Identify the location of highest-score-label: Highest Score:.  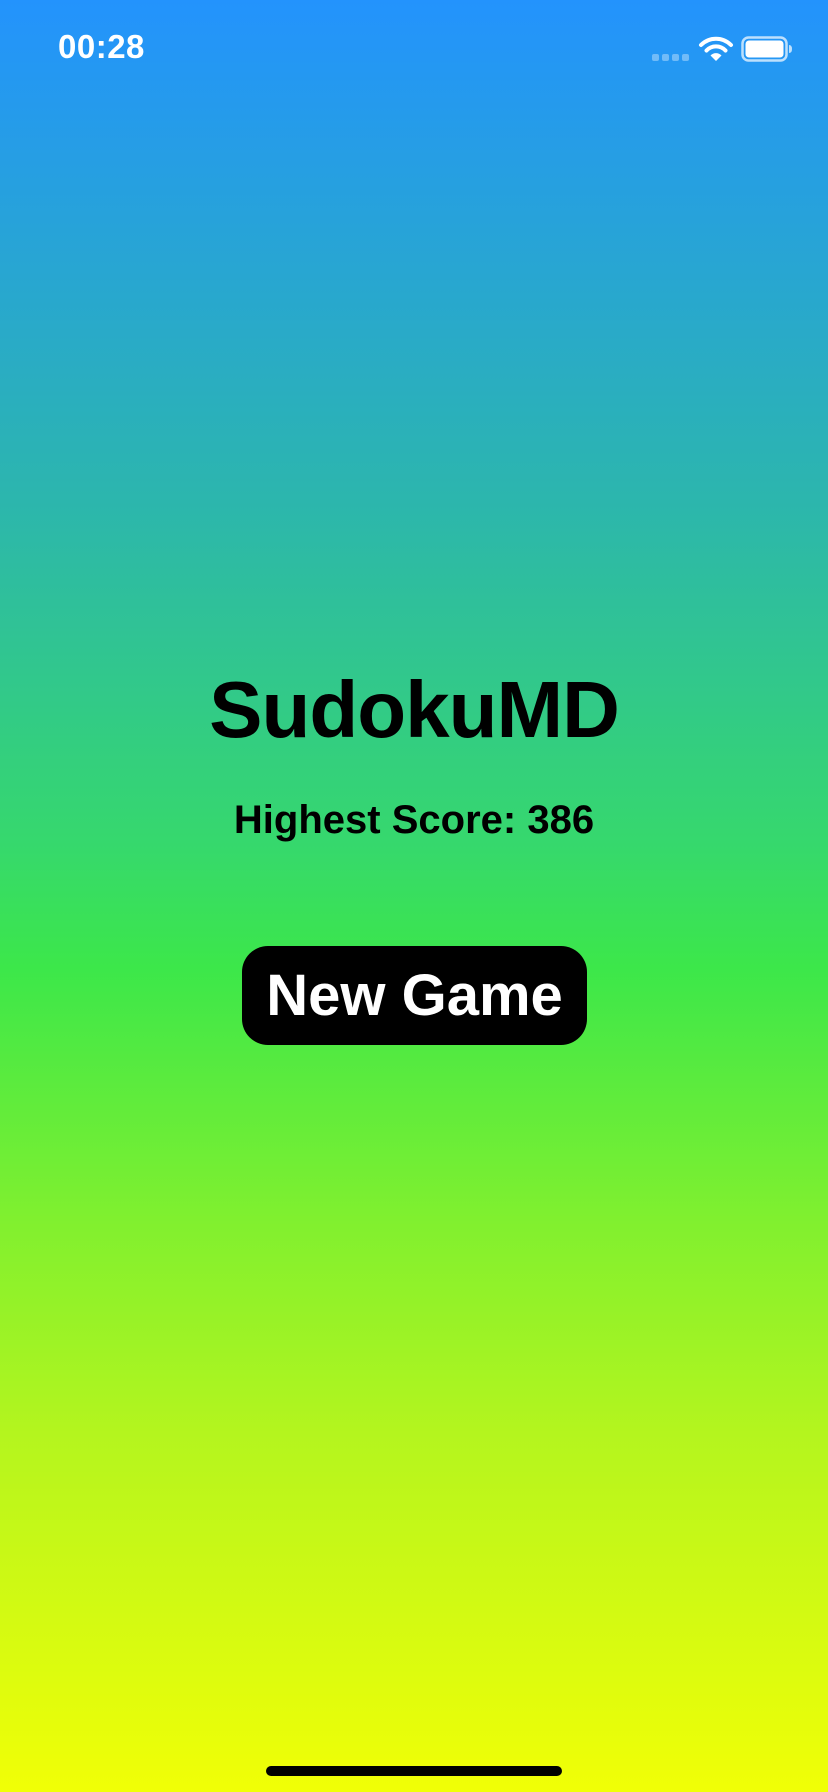
(380, 820).